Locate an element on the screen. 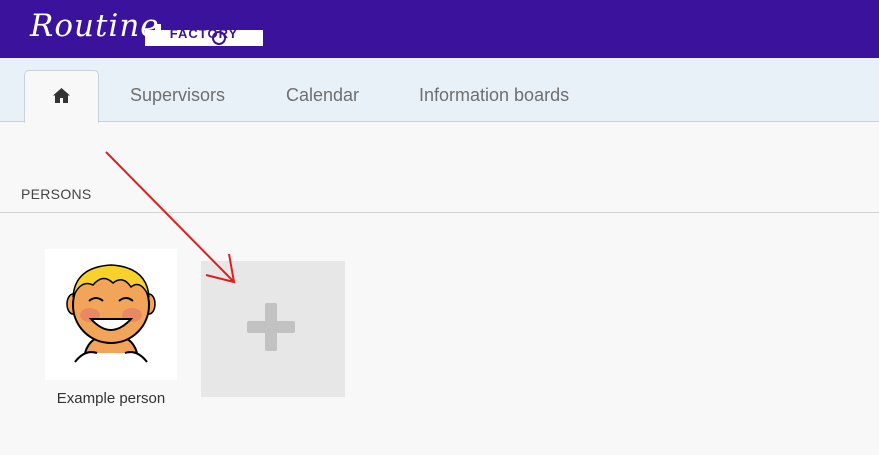 The width and height of the screenshot is (879, 455). person-card: Example person is located at coordinates (111, 334).